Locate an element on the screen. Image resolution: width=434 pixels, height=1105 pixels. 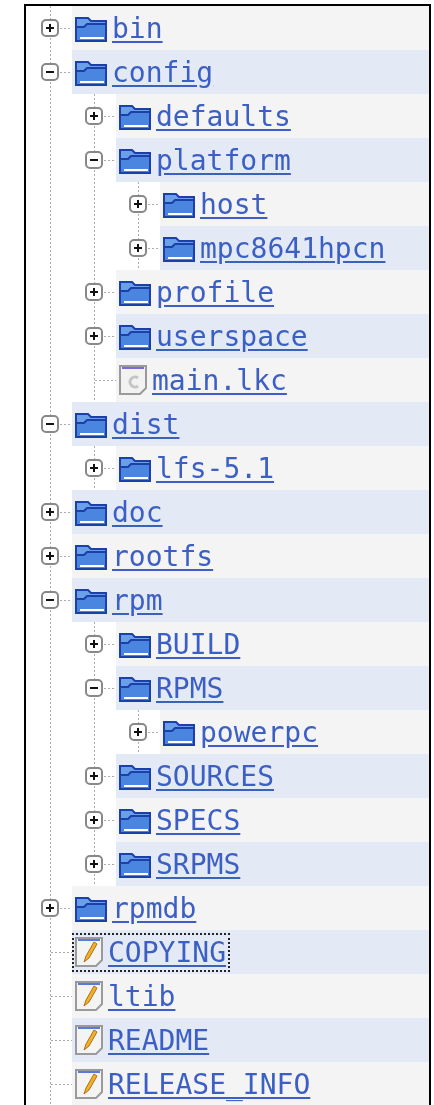
tree-item-link: COPYING is located at coordinates (151, 952).